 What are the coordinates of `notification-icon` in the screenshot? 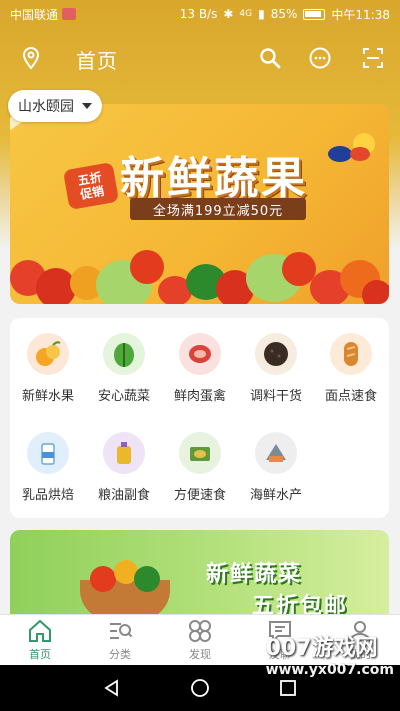 It's located at (69, 14).